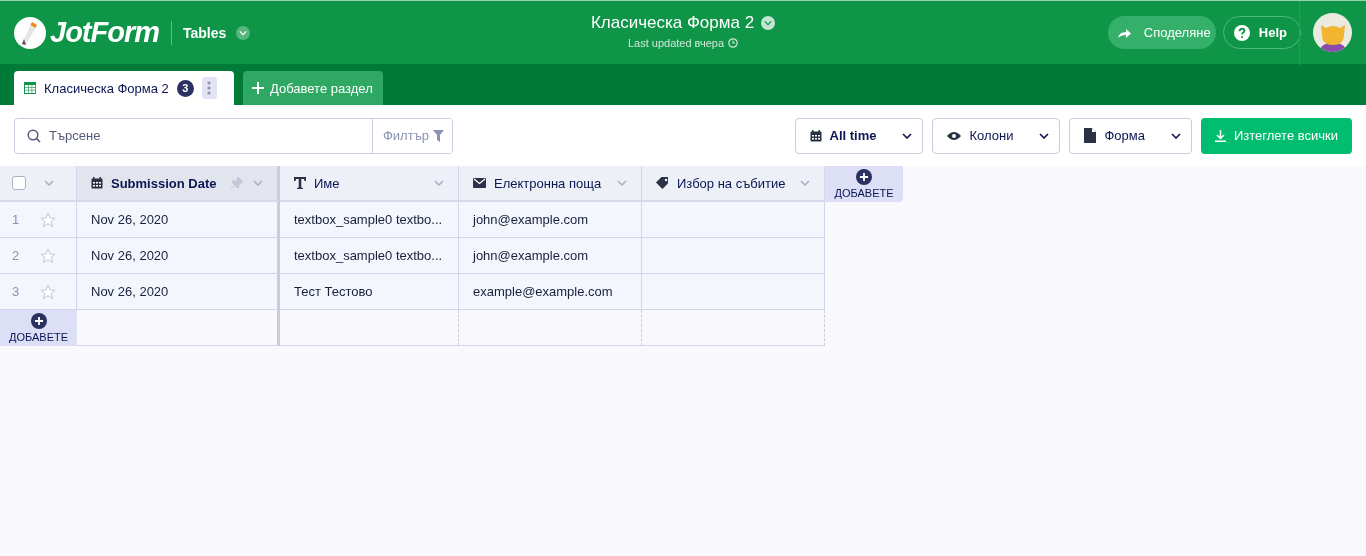 This screenshot has height=556, width=1366. What do you see at coordinates (34, 135) in the screenshot?
I see `search-icon` at bounding box center [34, 135].